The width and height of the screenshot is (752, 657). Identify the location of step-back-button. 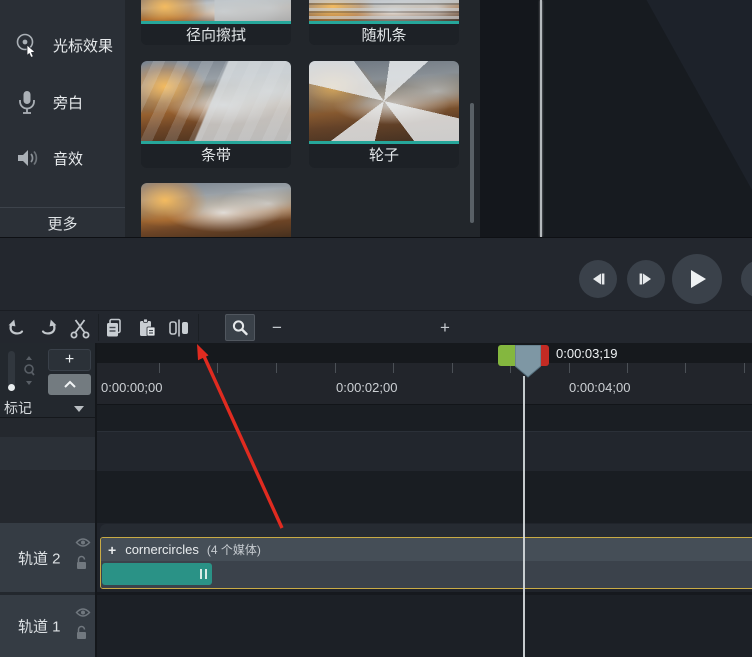
(598, 279).